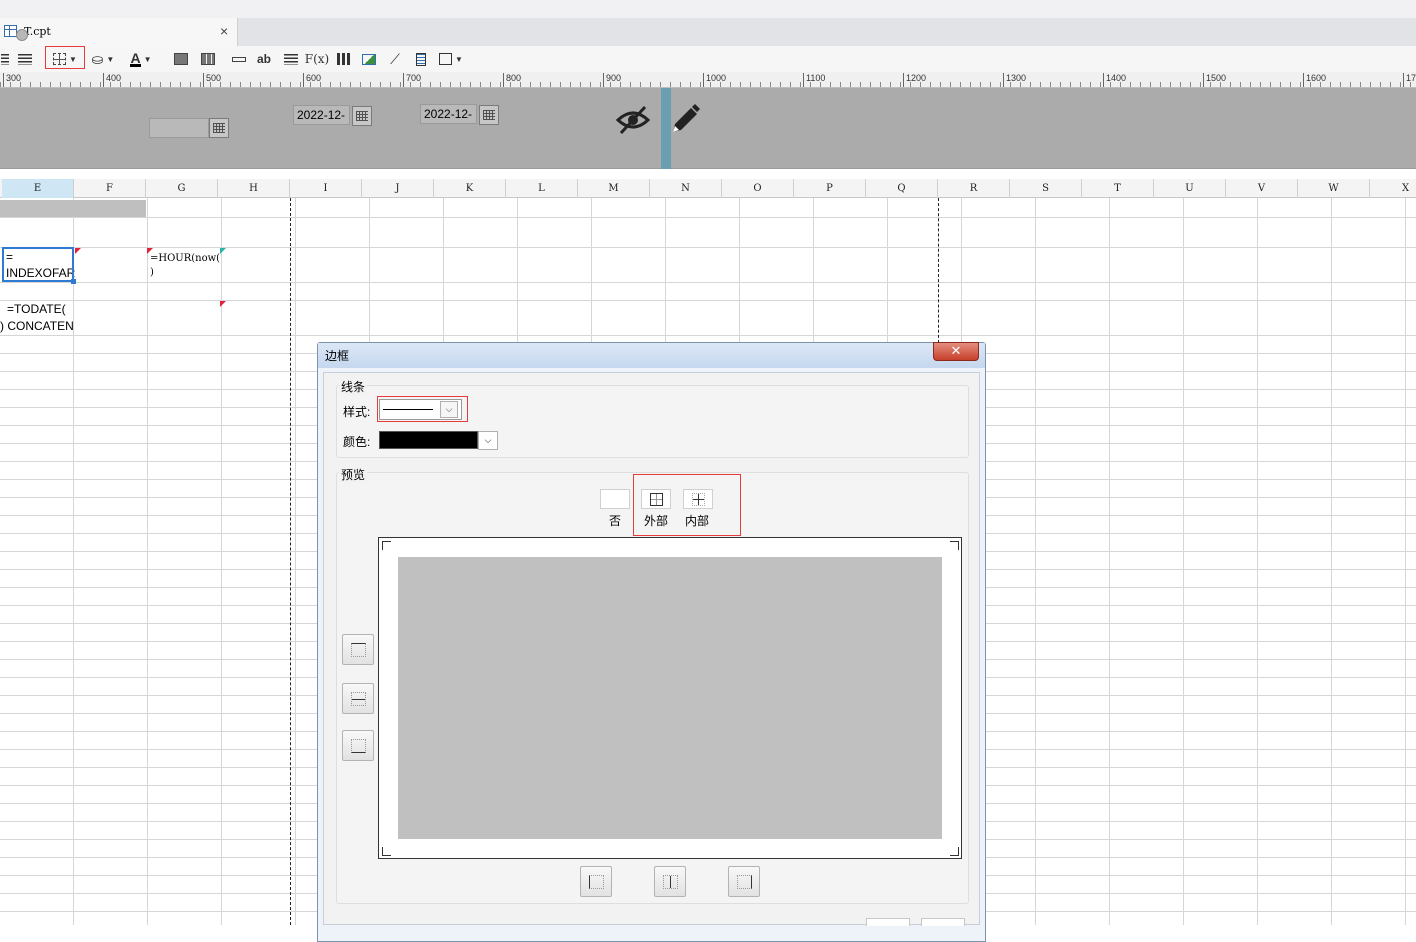  I want to click on dialog-close-button: ✕, so click(956, 351).